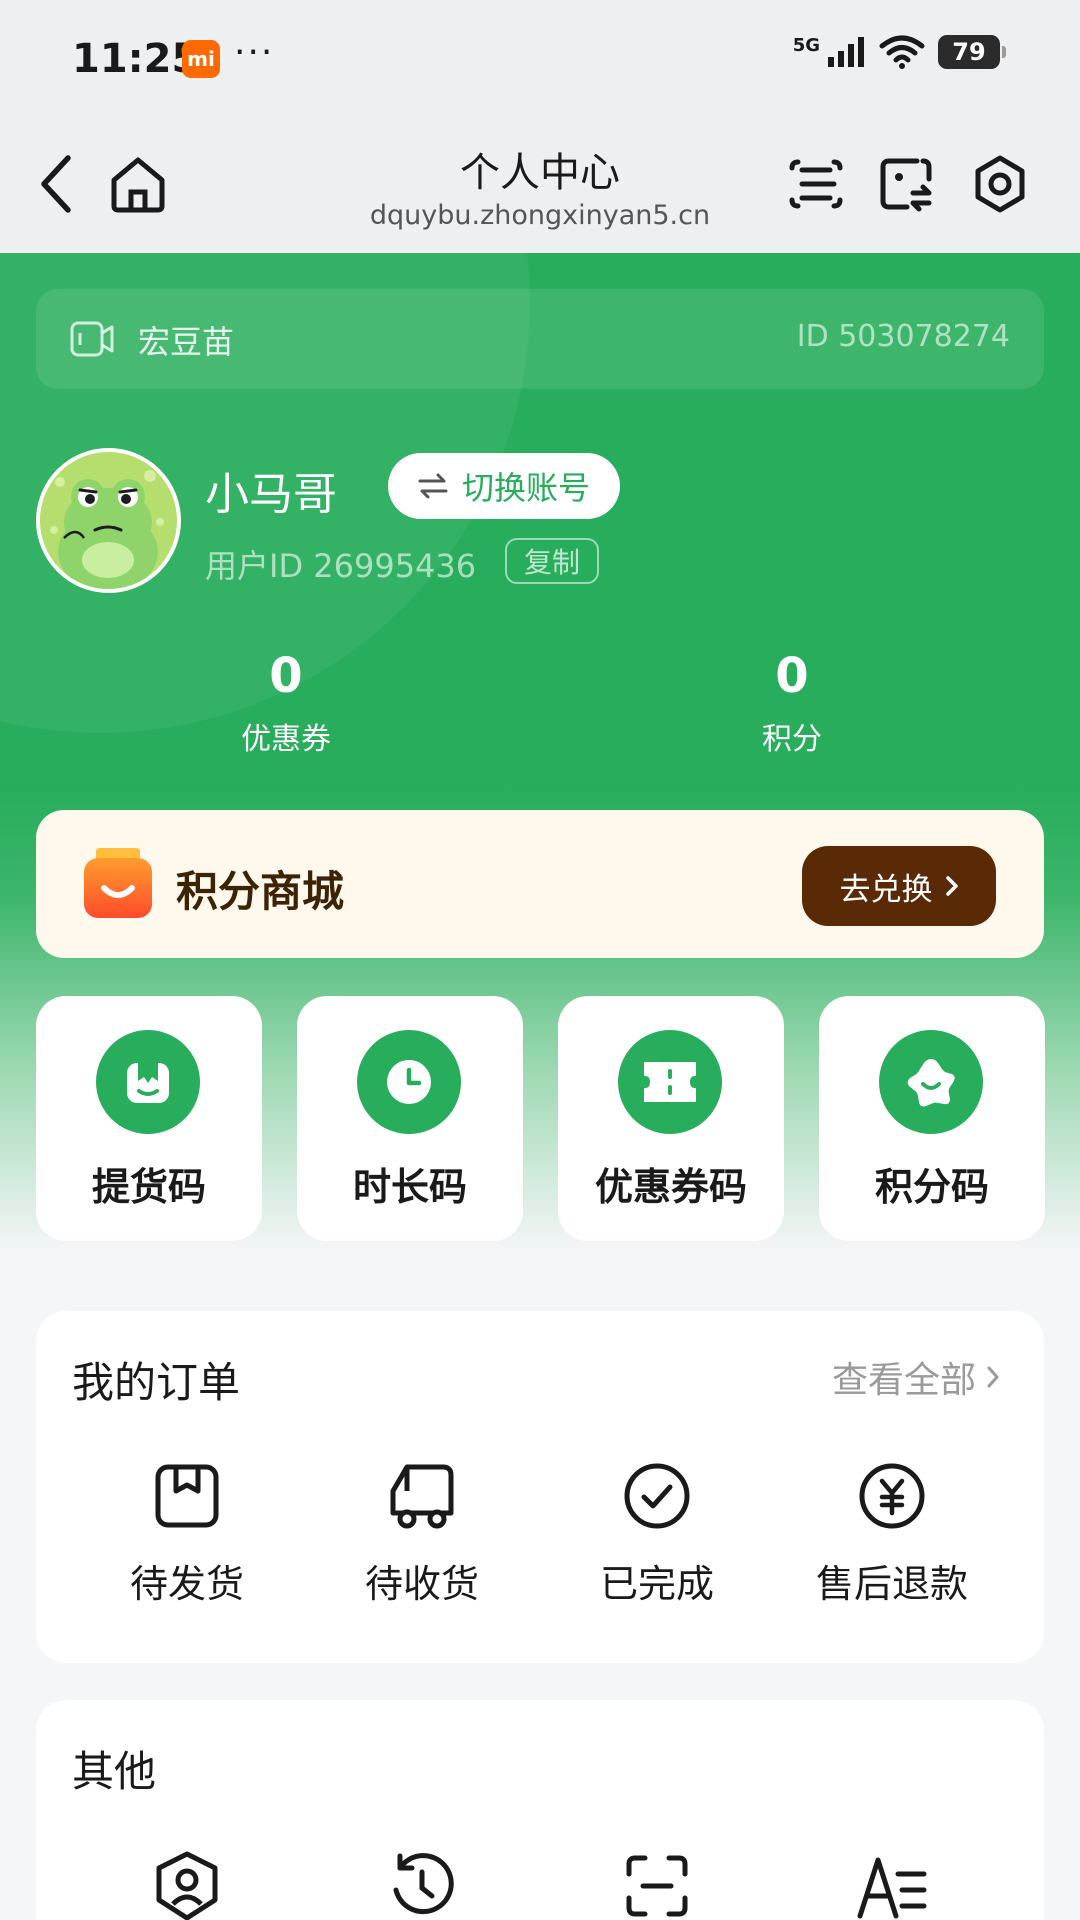 The image size is (1080, 1920). Describe the element at coordinates (254, 52) in the screenshot. I see `more-notifications-icon: ···` at that location.